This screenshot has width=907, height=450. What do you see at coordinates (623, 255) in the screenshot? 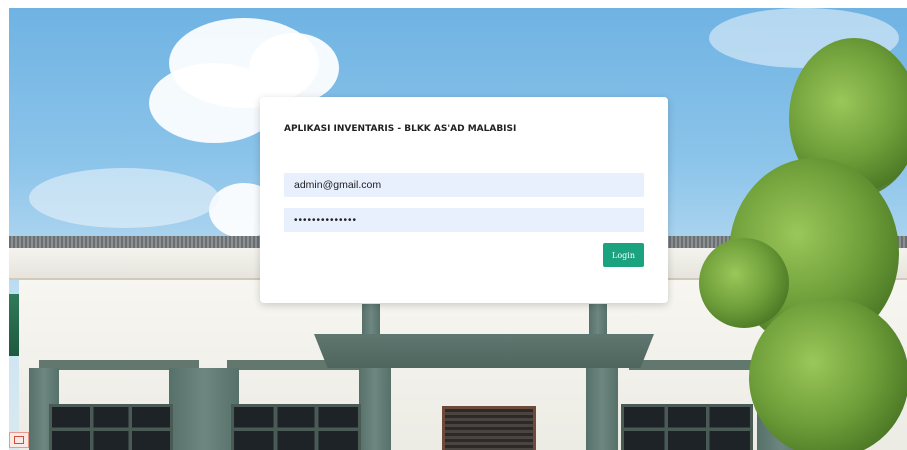
I see `login-button: Login` at bounding box center [623, 255].